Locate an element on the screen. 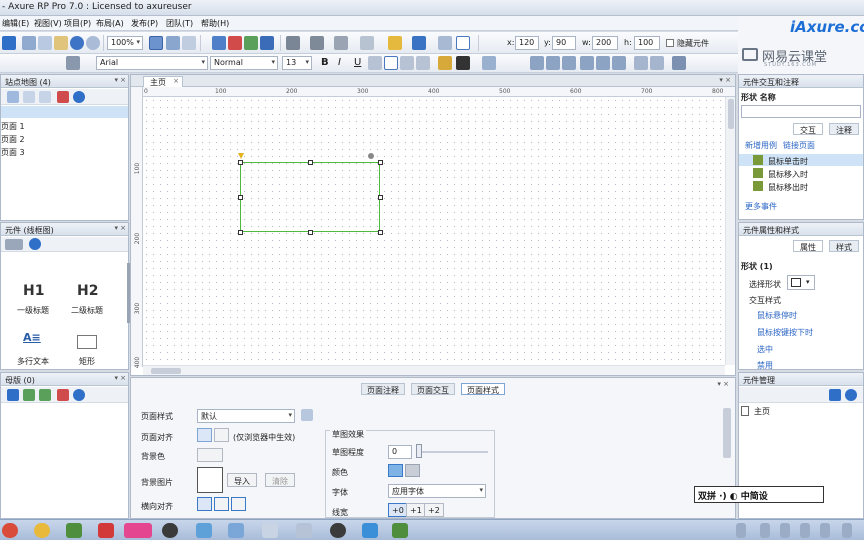 The image size is (864, 540). align-left-icon is located at coordinates (375, 63).